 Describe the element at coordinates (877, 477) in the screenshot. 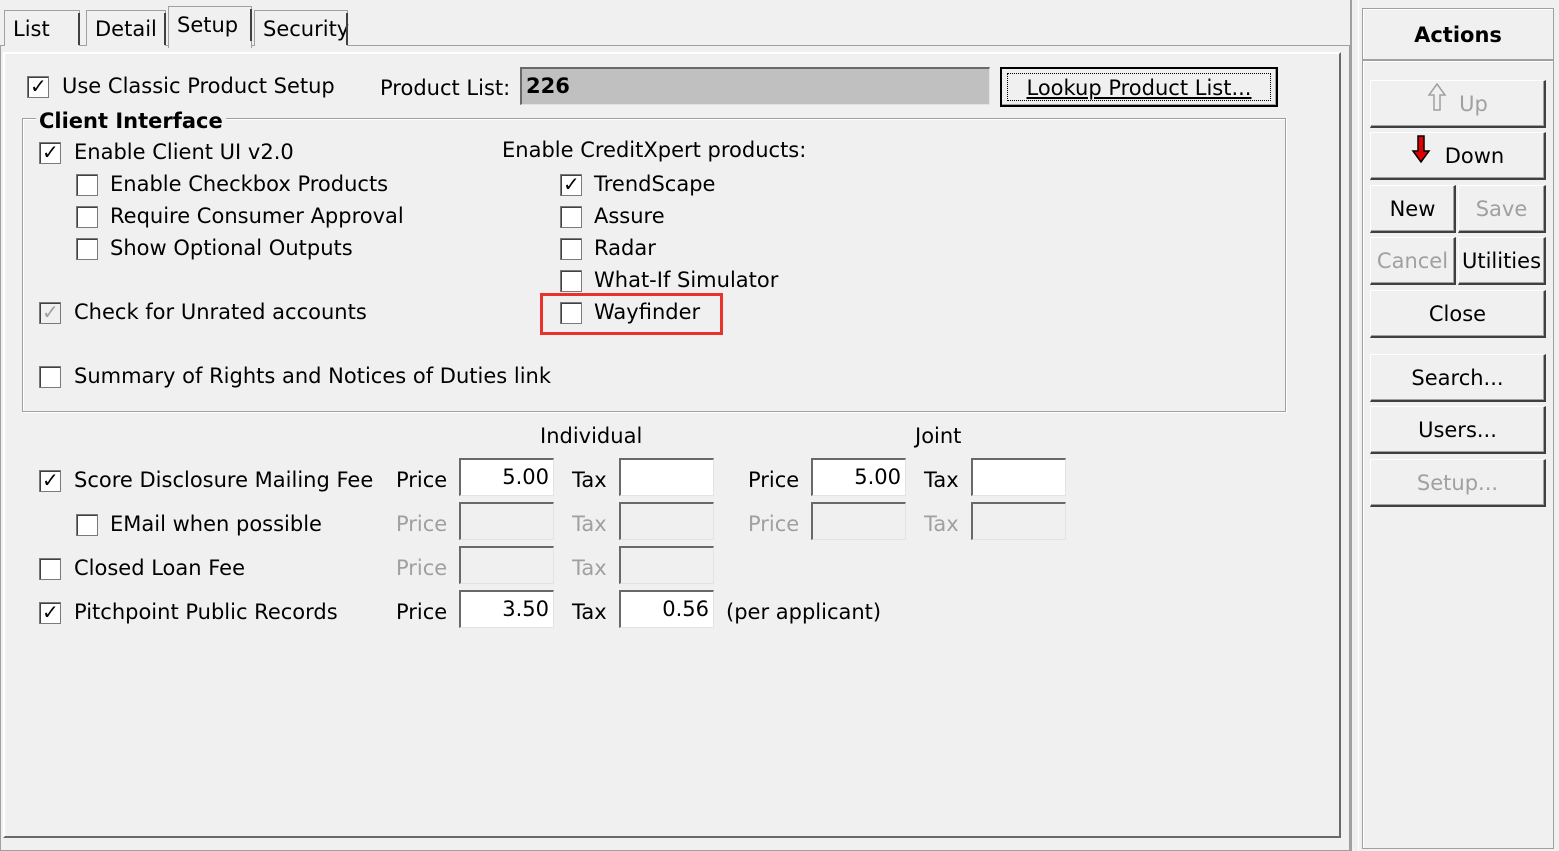

I see `score-disclosure-joint-price-value: 5.00` at that location.